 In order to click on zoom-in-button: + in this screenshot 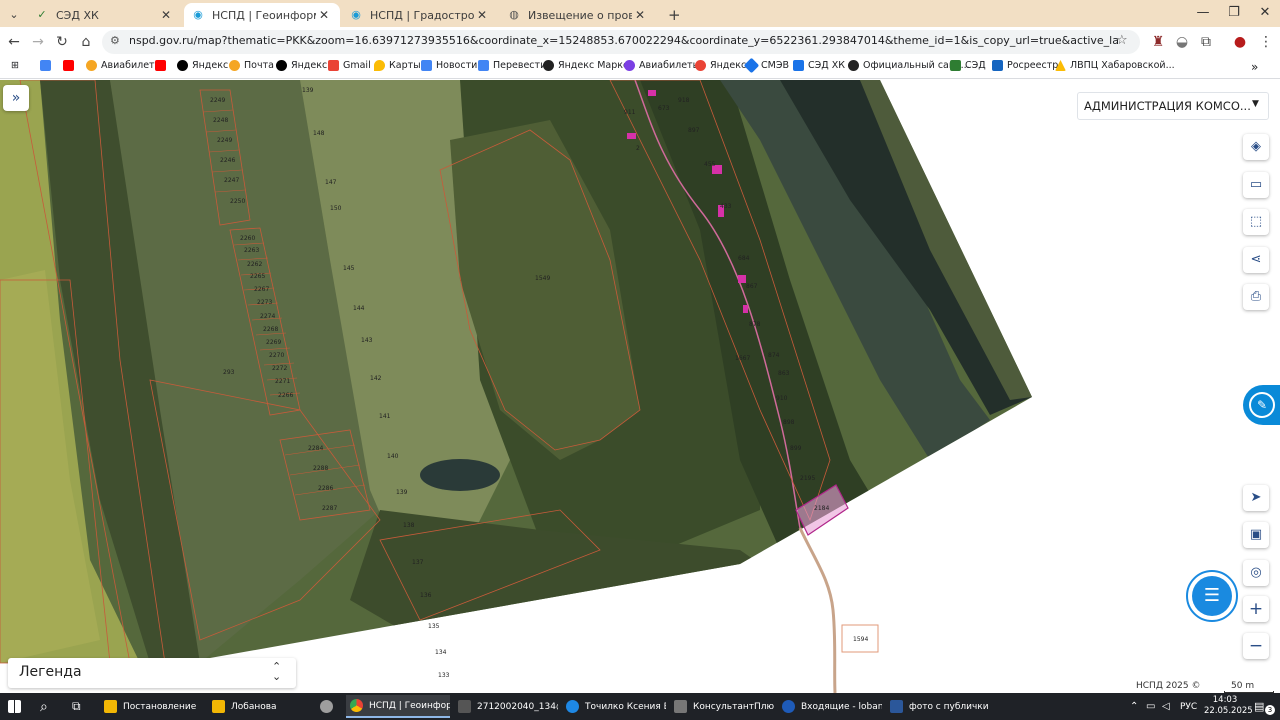, I will do `click(1256, 609)`.